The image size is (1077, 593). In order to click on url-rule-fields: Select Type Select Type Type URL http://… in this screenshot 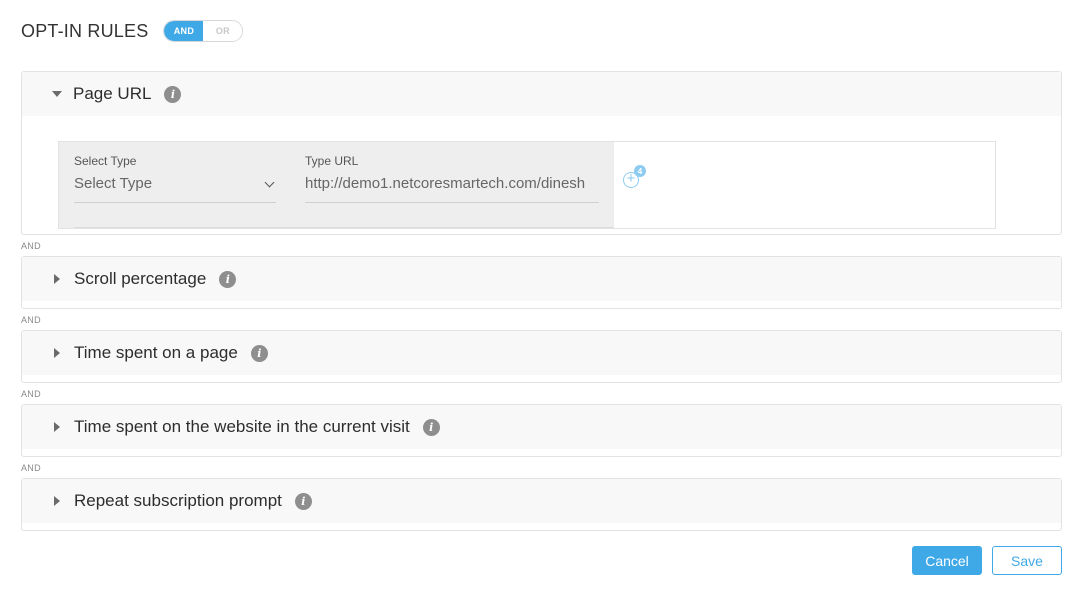, I will do `click(336, 185)`.